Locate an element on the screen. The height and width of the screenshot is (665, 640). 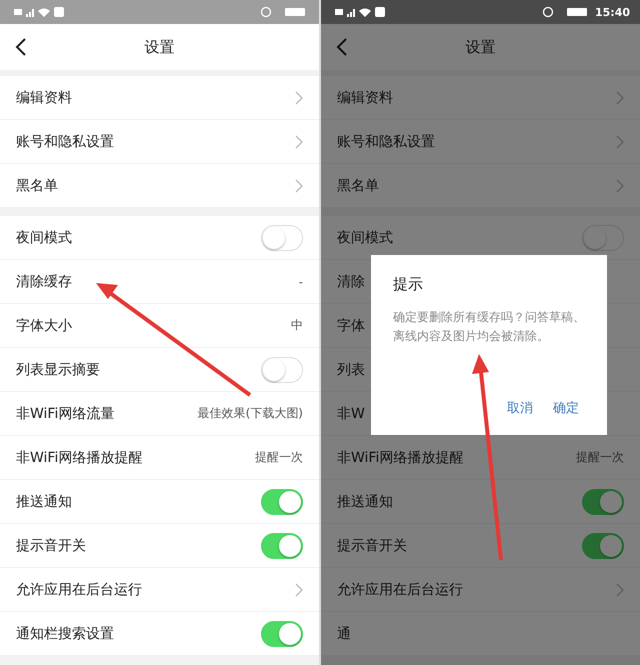
dialog-button: 确定 is located at coordinates (566, 408).